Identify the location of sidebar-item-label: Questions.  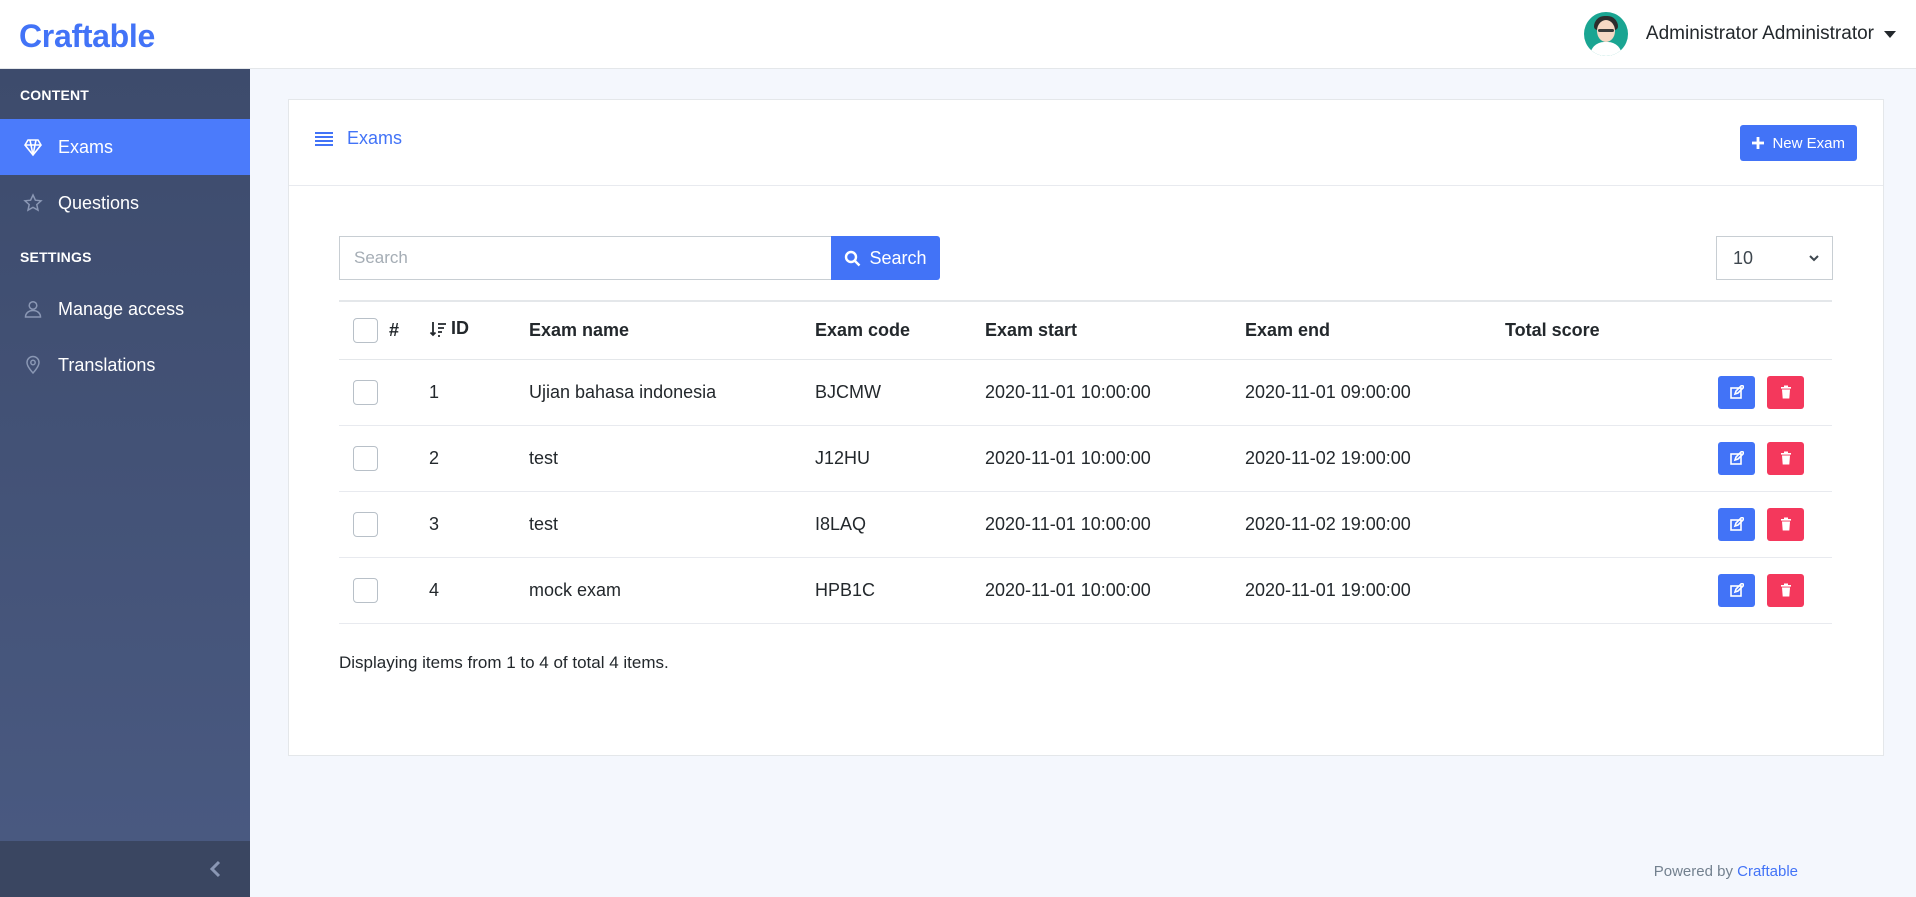
(99, 202).